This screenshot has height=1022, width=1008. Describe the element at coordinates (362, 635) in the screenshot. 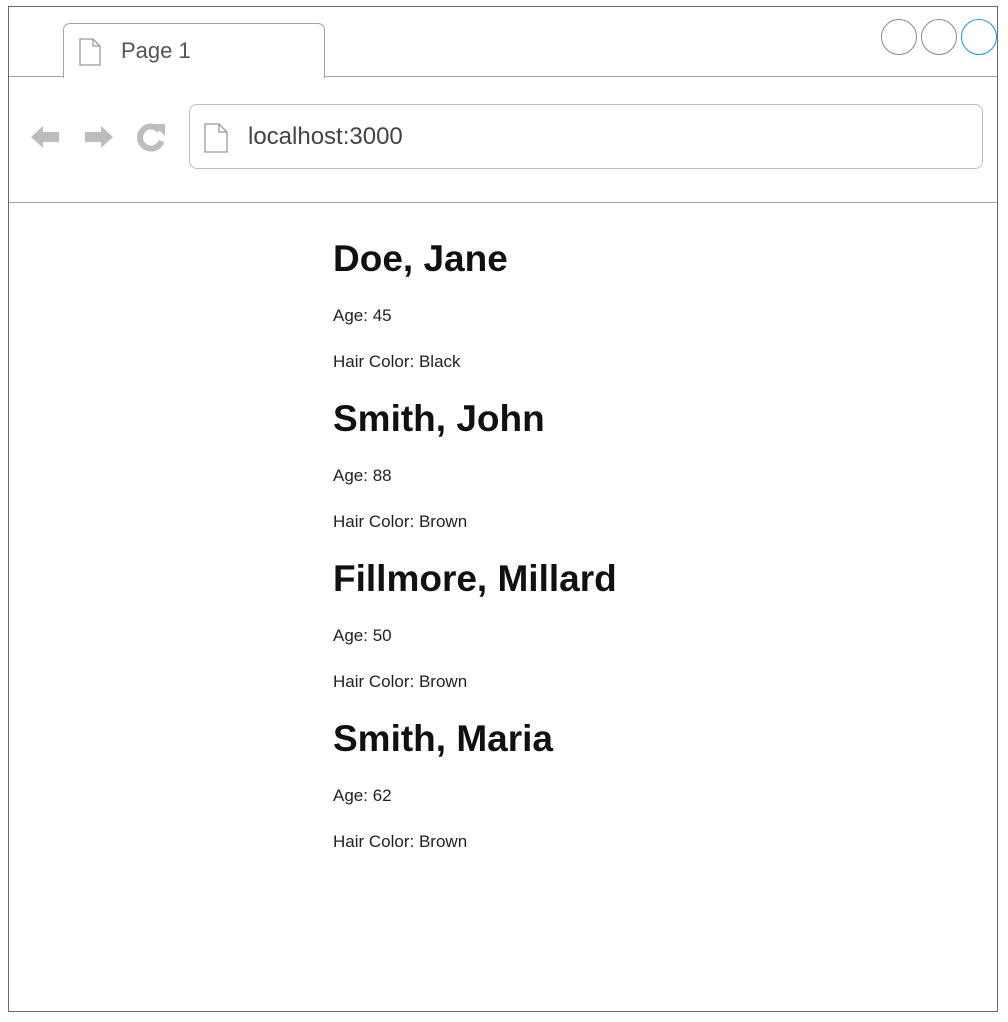

I see `person-age: Age: 50` at that location.